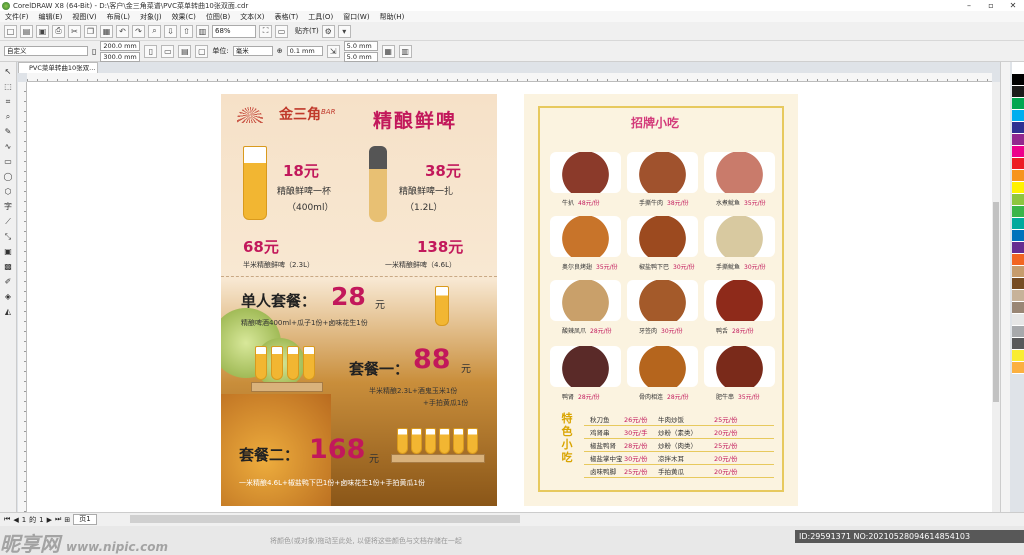  I want to click on rulers-icon: ▭, so click(281, 31).